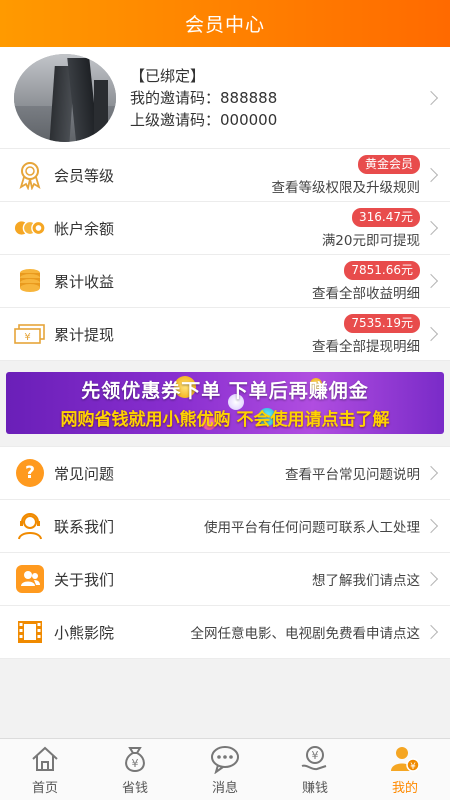  I want to click on row-total-withdrawals: ¥ 累计提现 7535.19元 查看全部提现明细, so click(225, 334).